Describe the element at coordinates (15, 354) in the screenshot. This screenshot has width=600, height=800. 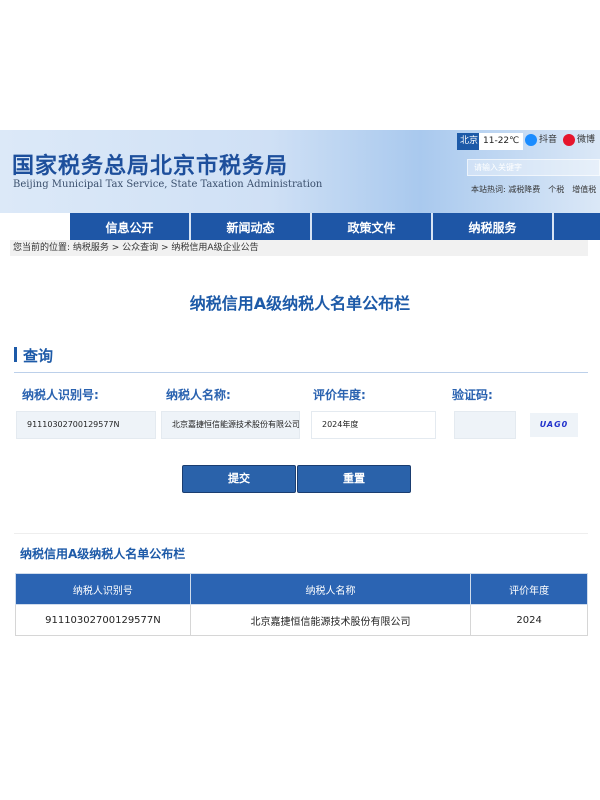
I see `section-marker` at that location.